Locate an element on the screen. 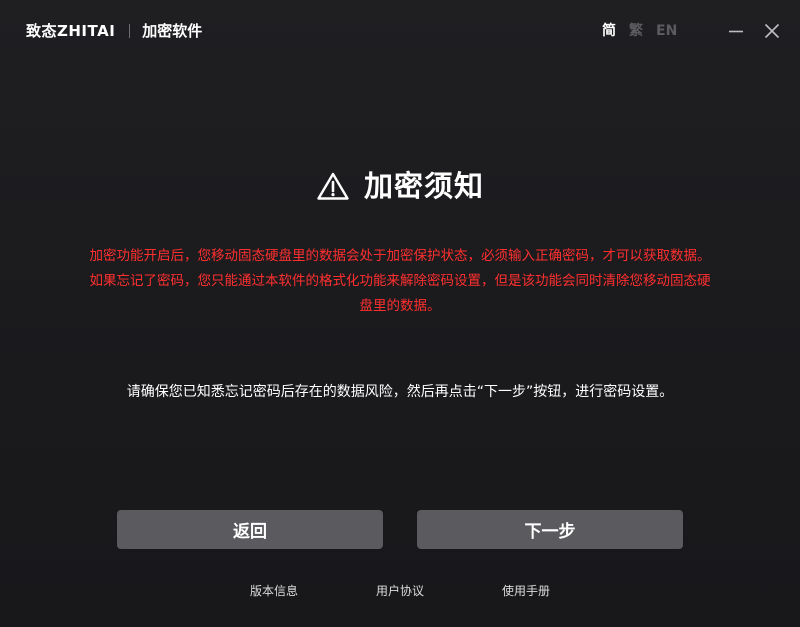  lang-traditional-chinese: 繁 is located at coordinates (636, 31).